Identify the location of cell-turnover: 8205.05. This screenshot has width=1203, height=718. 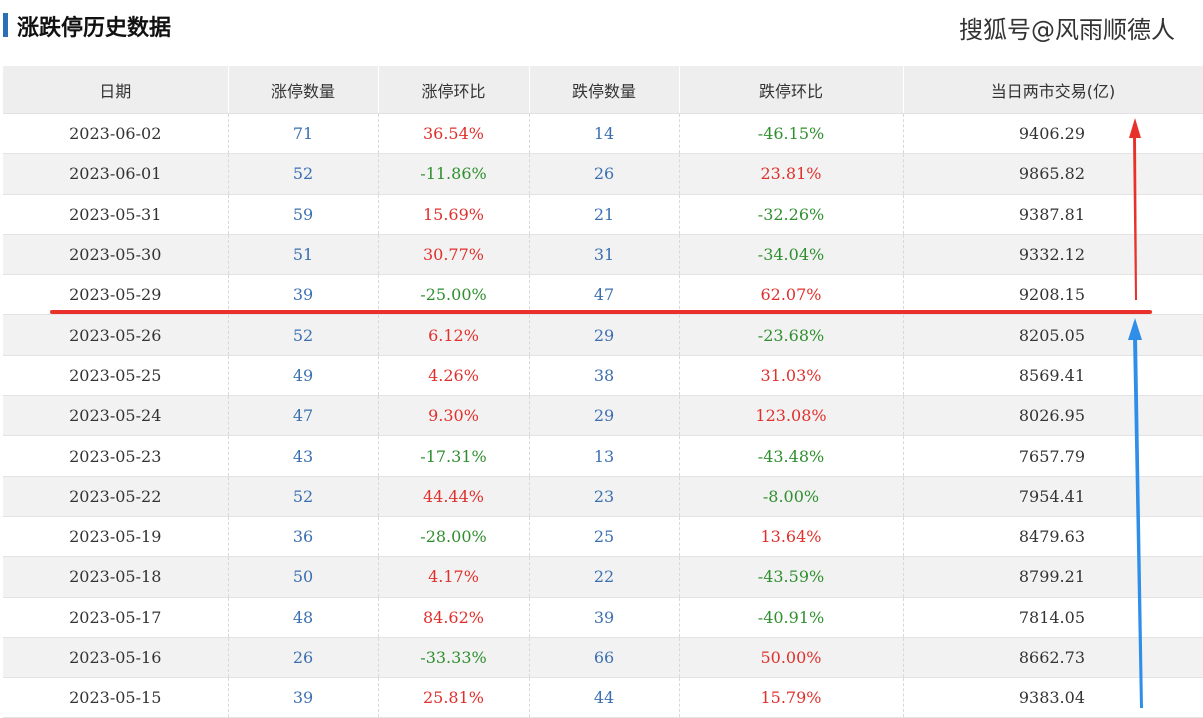
(1053, 335).